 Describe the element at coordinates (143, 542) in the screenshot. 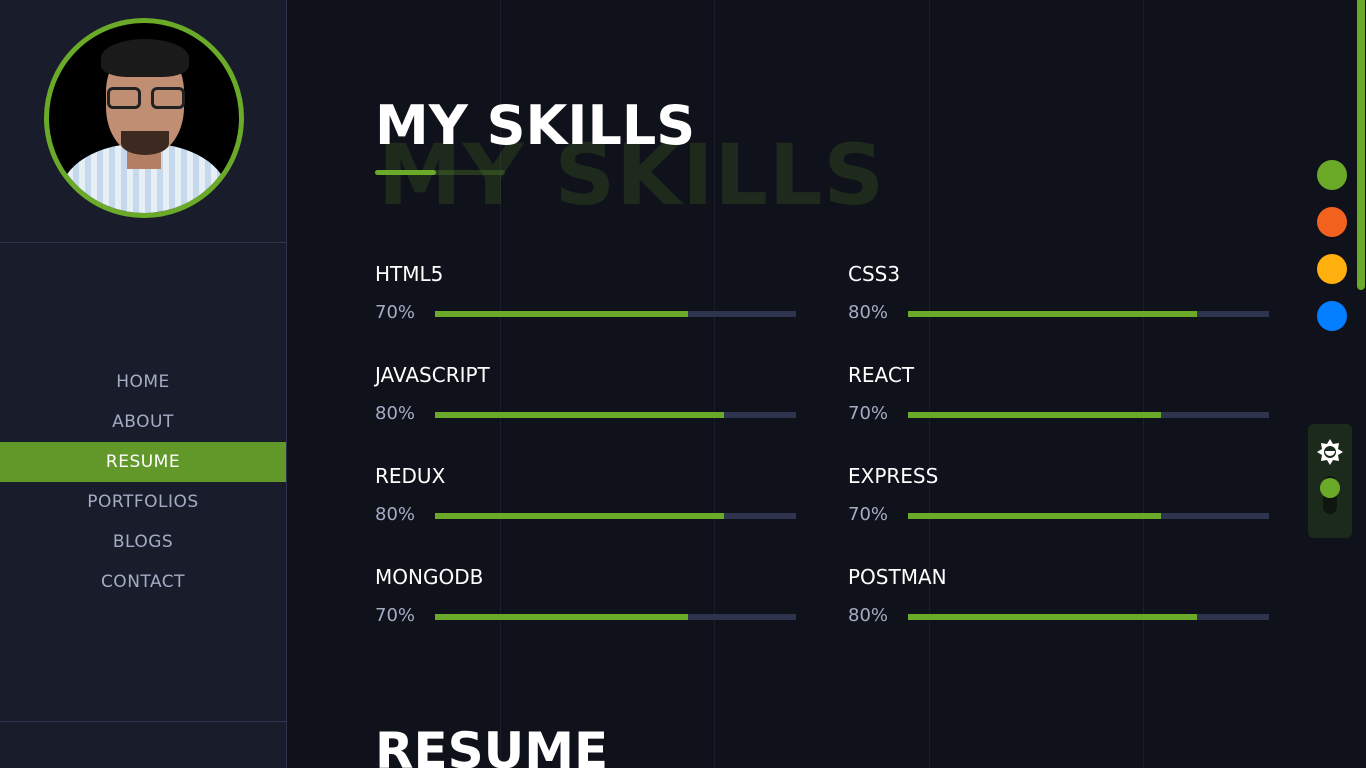

I see `nav-item-blogs: BLOGS` at that location.